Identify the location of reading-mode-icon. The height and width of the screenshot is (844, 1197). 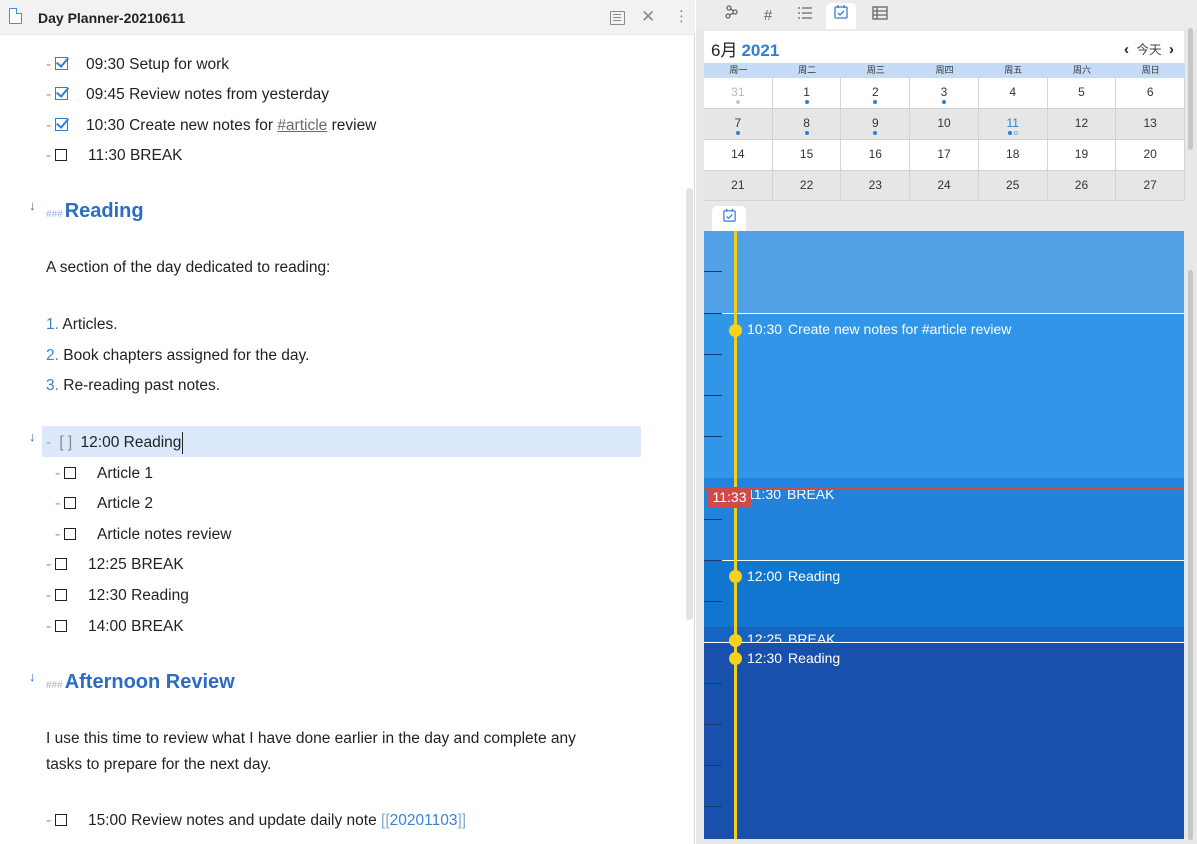
(617, 18).